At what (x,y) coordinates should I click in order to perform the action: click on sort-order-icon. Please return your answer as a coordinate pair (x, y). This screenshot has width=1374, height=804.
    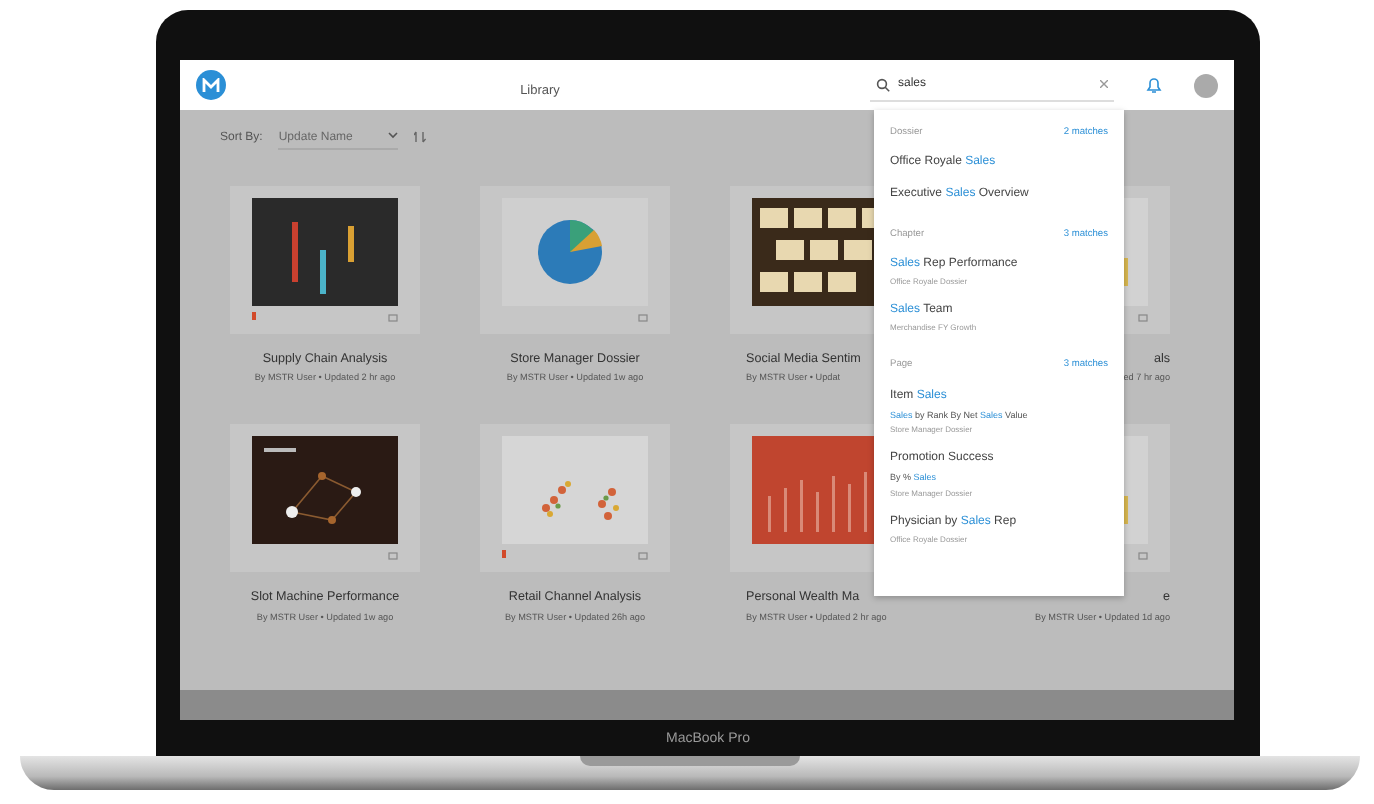
    Looking at the image, I should click on (420, 137).